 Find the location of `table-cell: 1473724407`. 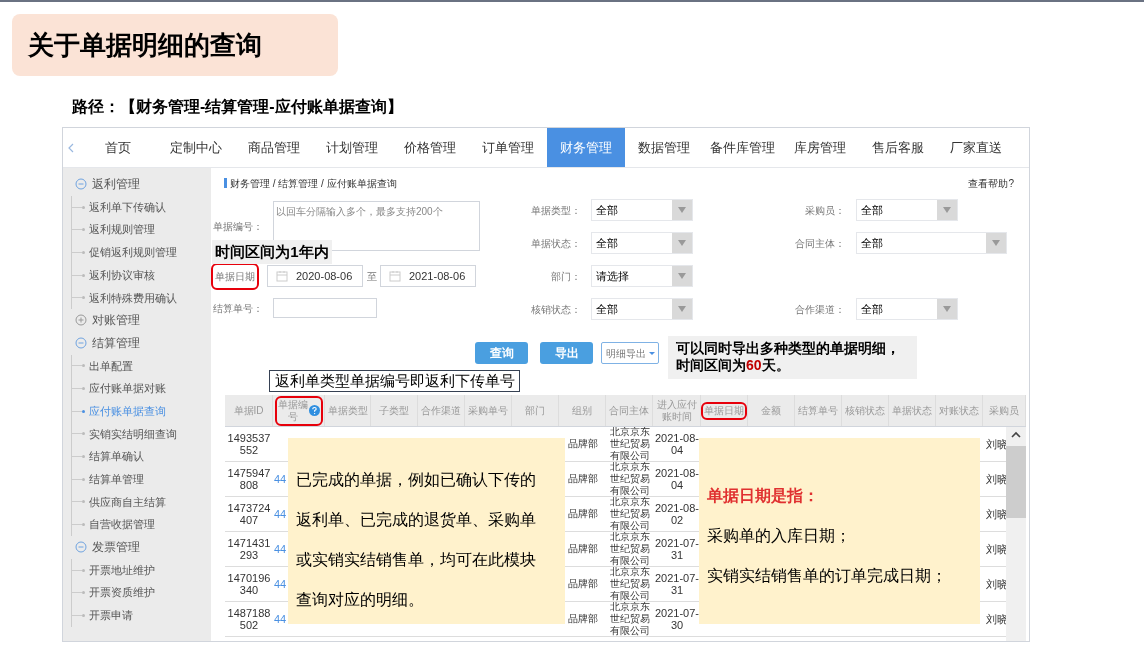

table-cell: 1473724407 is located at coordinates (249, 514).